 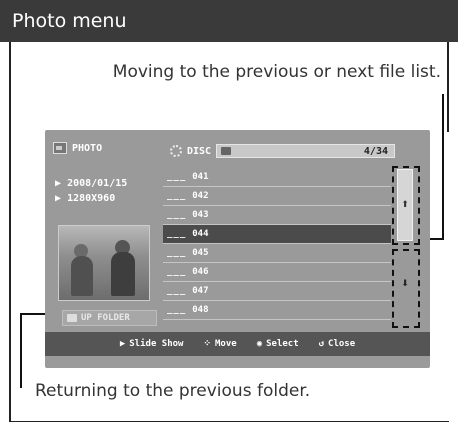 I want to click on photo-thumbnail, so click(x=104, y=263).